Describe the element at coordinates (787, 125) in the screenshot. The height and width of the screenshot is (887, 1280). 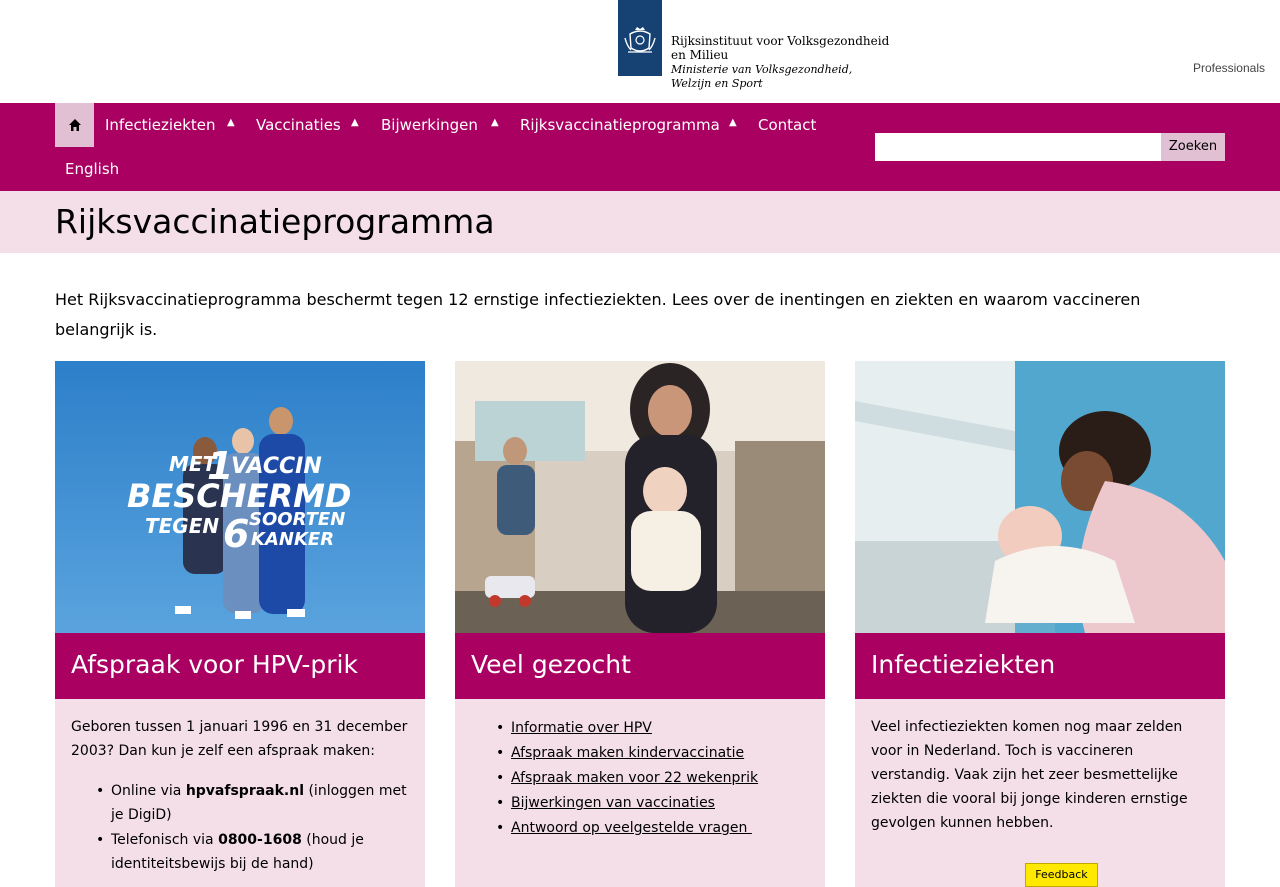
I see `nav-item-contact: Contact` at that location.